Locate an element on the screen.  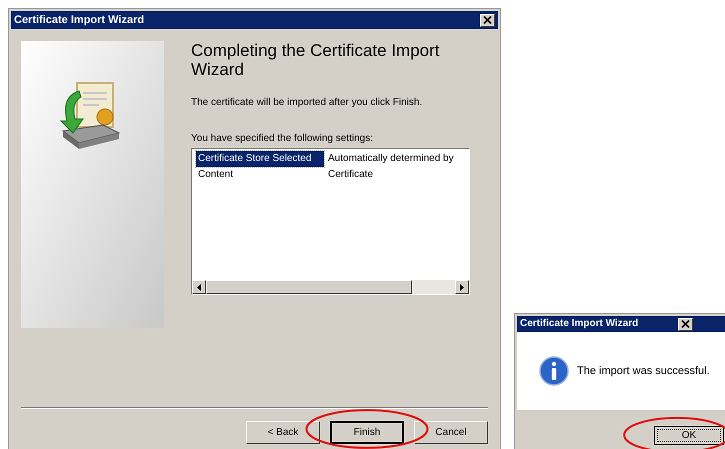
certificate-drive-icon is located at coordinates (91, 116).